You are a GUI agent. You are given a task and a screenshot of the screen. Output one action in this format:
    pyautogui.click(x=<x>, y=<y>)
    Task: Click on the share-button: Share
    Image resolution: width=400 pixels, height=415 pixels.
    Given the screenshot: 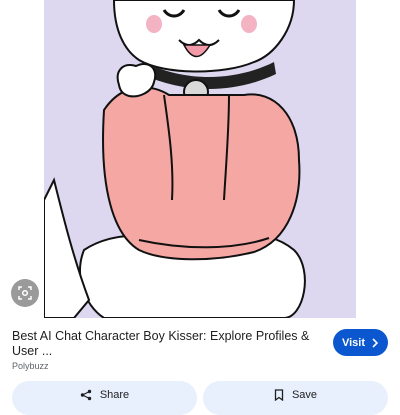 What is the action you would take?
    pyautogui.click(x=104, y=398)
    